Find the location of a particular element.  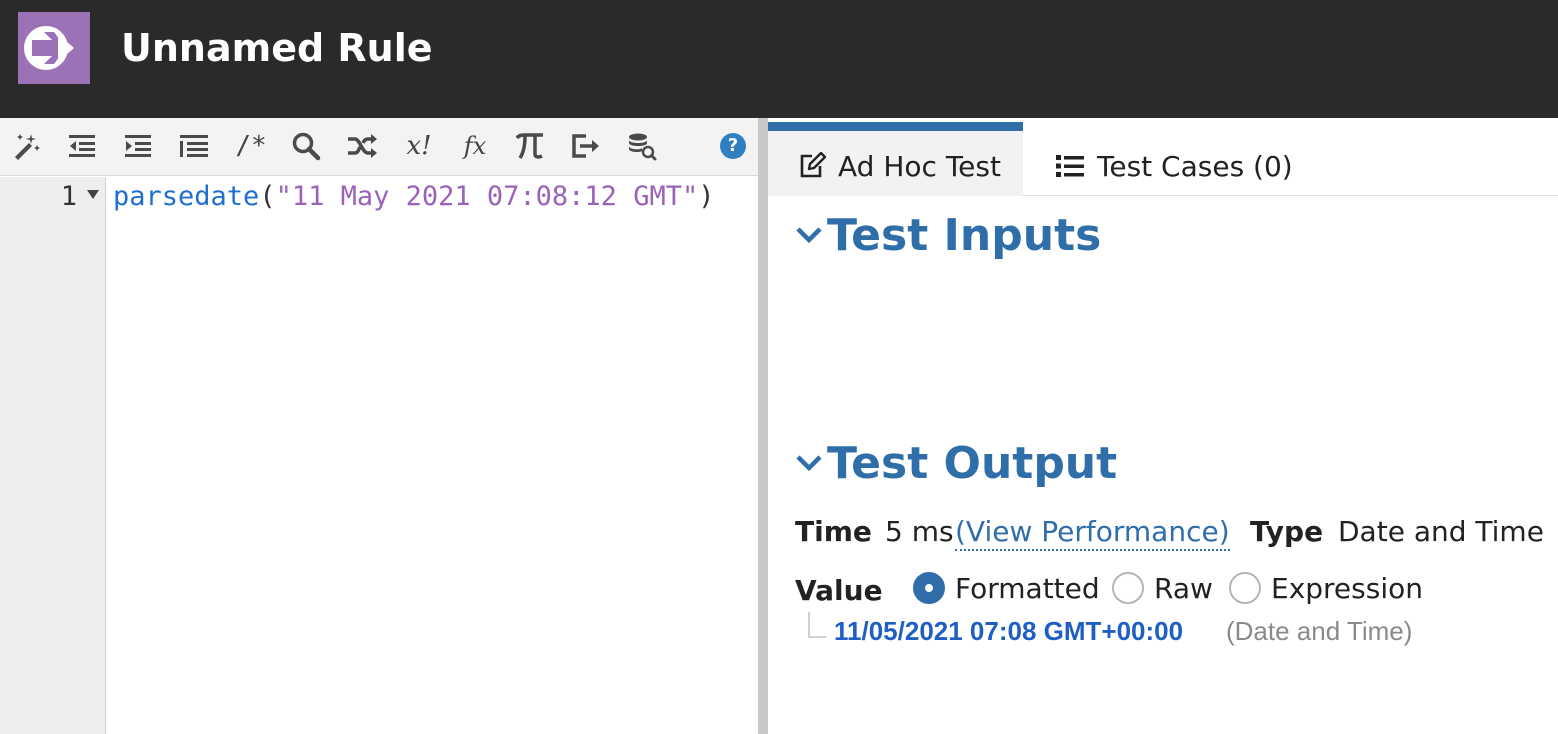

raw-radio-label: Raw is located at coordinates (1183, 589).